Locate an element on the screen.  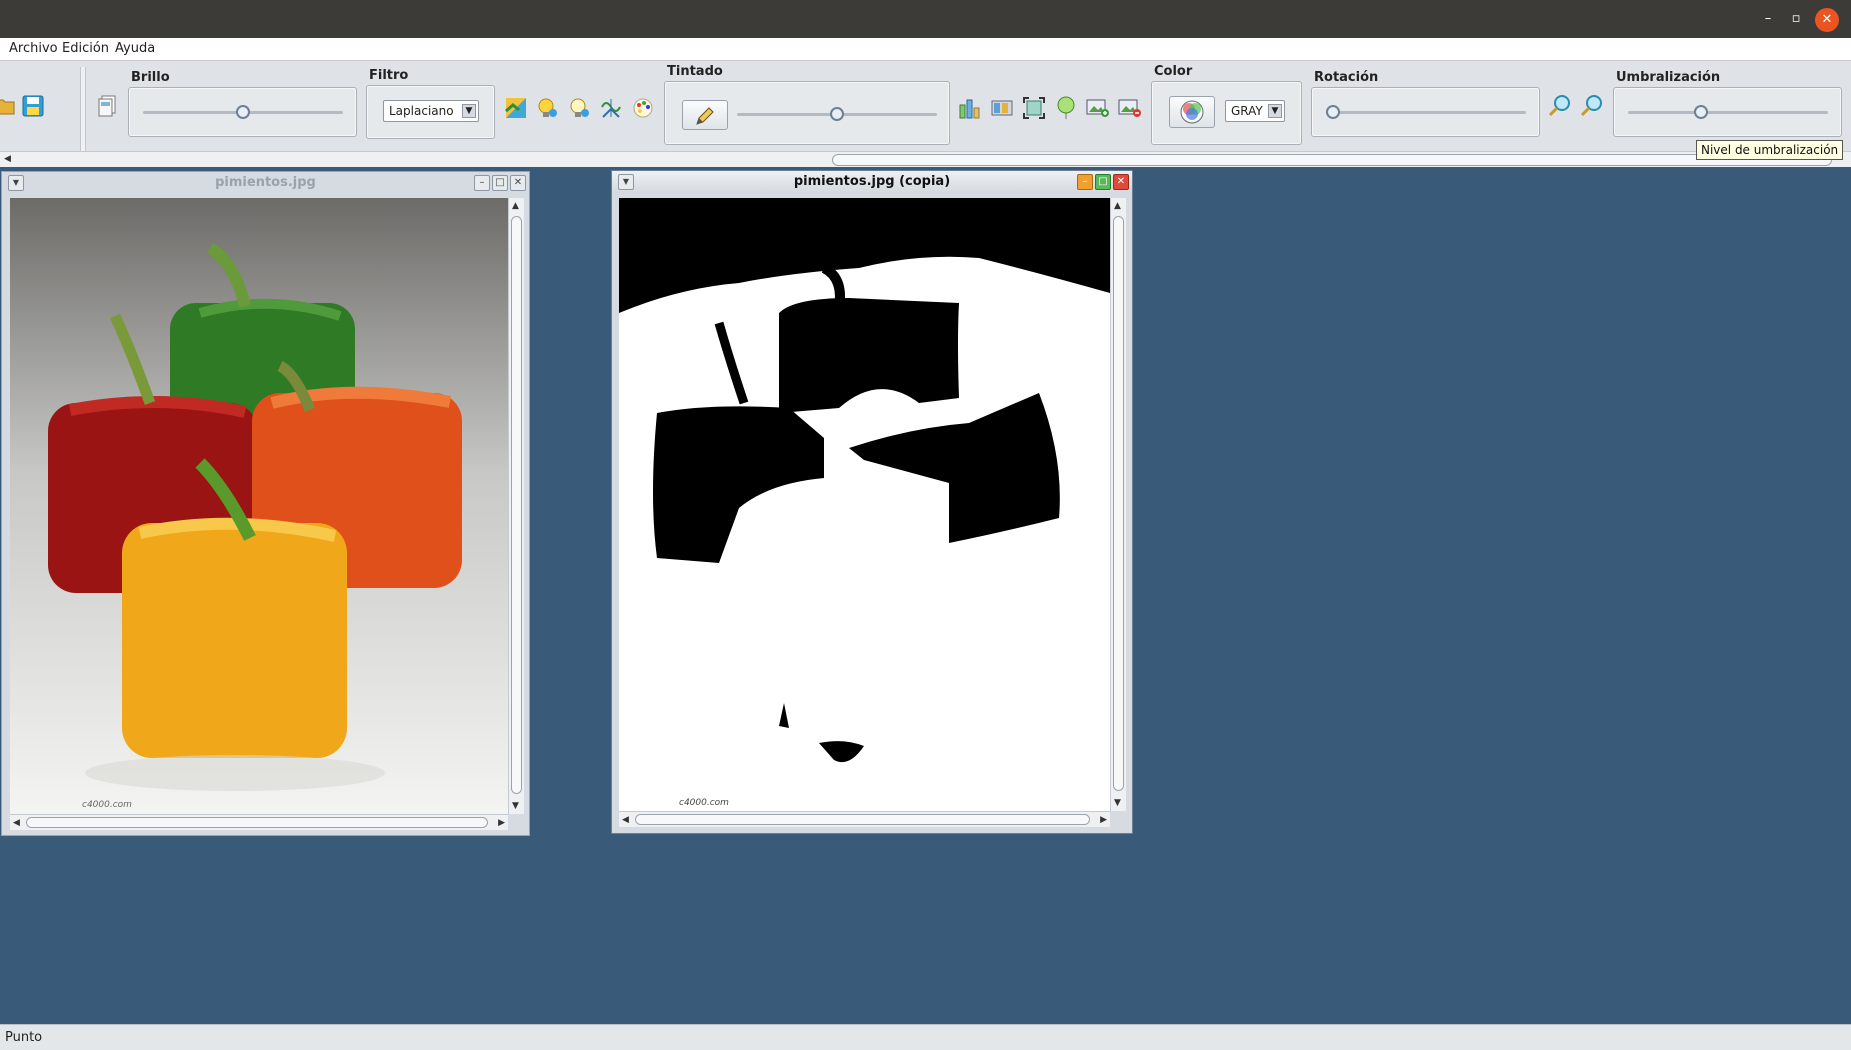
color-space-button is located at coordinates (1192, 112).